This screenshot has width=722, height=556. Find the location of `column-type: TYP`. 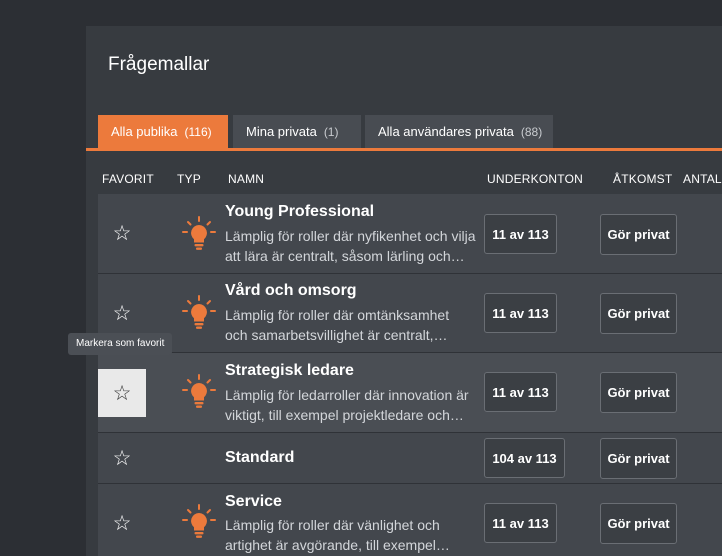

column-type: TYP is located at coordinates (189, 179).